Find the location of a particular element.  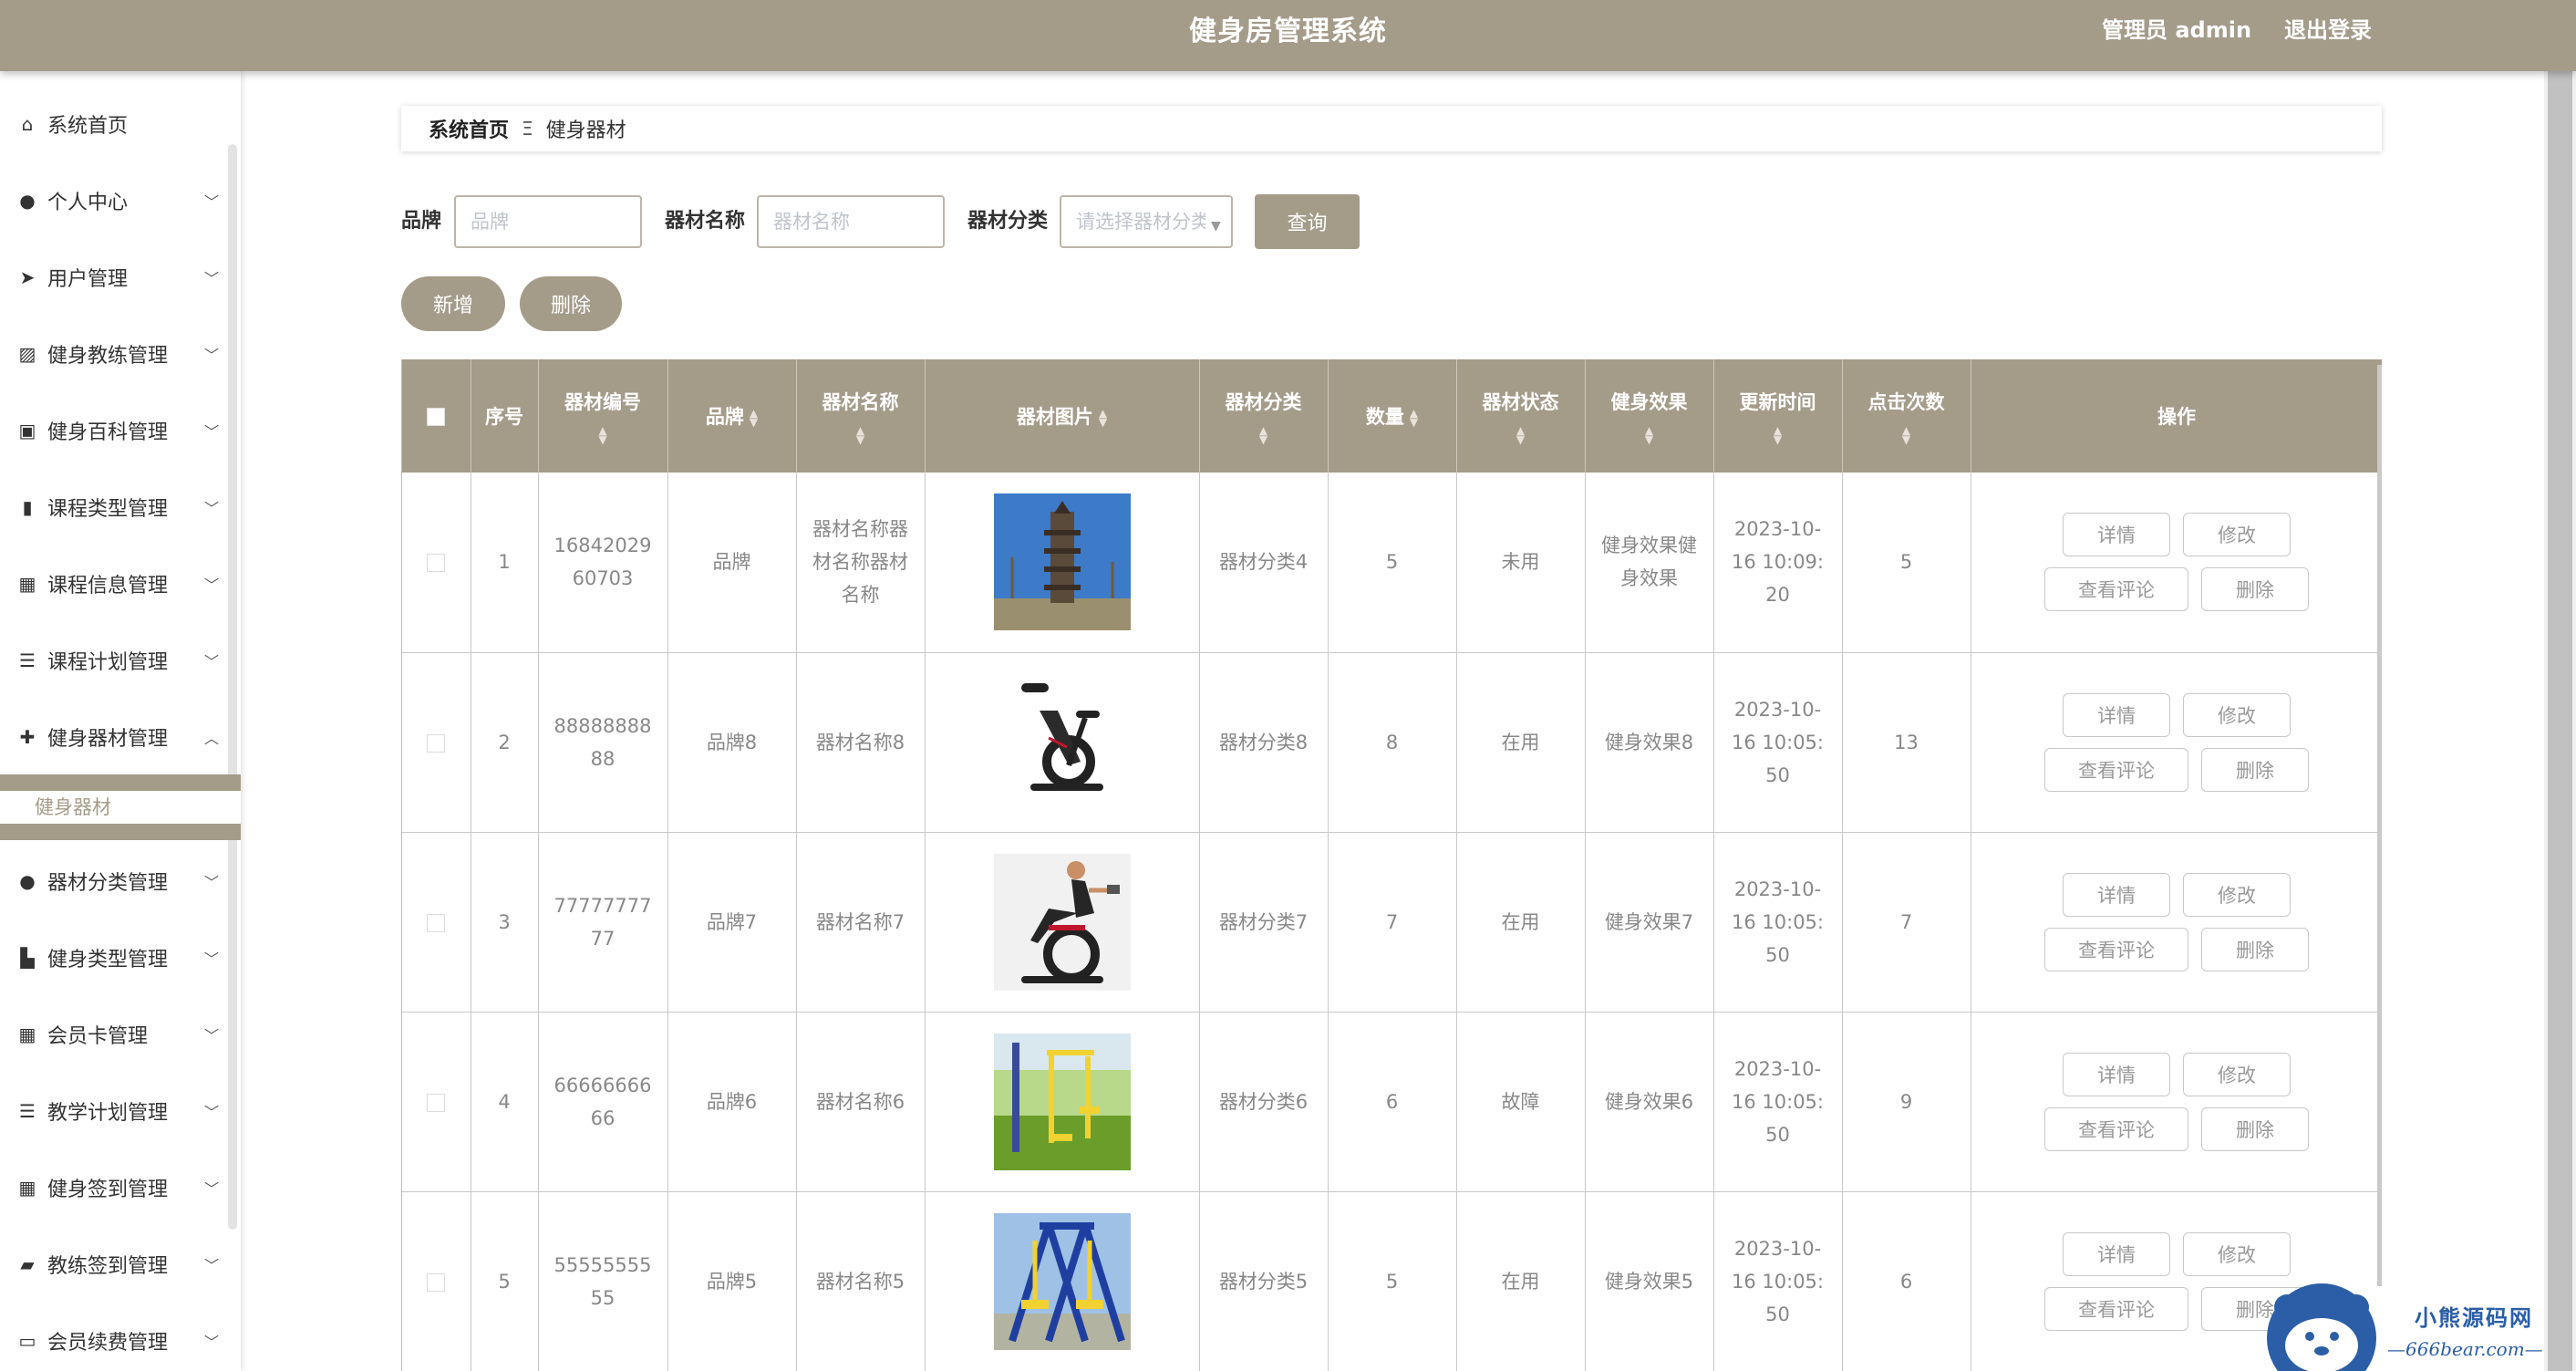

col-header: 序号 is located at coordinates (505, 416).